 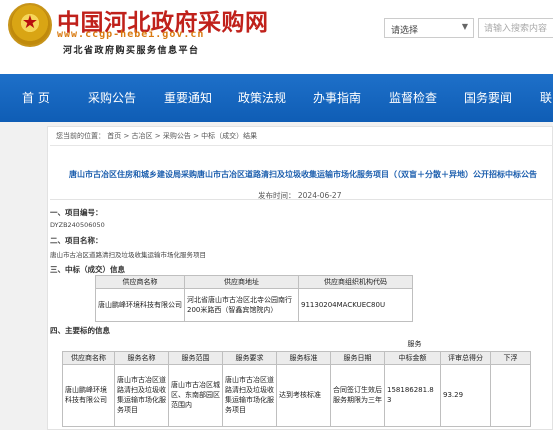 What do you see at coordinates (429, 28) in the screenshot?
I see `search-category-select: 请选择 ▼` at bounding box center [429, 28].